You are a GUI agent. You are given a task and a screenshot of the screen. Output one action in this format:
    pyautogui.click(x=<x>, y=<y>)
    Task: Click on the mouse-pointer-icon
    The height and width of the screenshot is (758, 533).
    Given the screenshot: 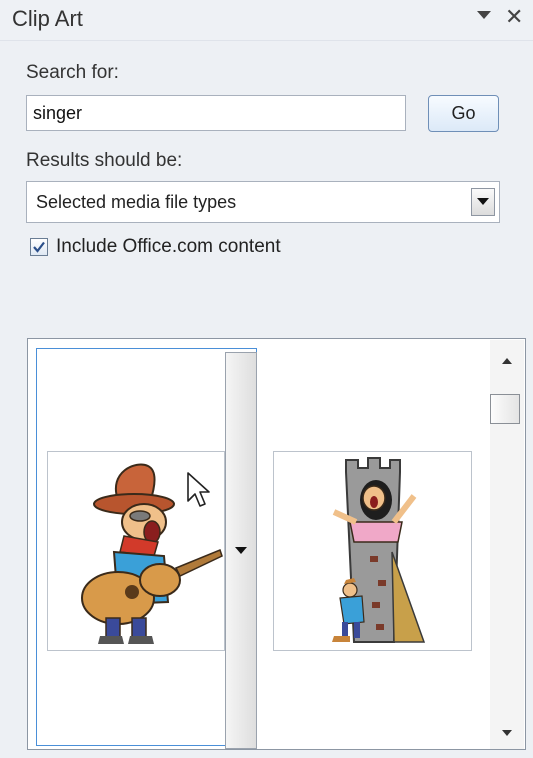 What is the action you would take?
    pyautogui.click(x=199, y=492)
    